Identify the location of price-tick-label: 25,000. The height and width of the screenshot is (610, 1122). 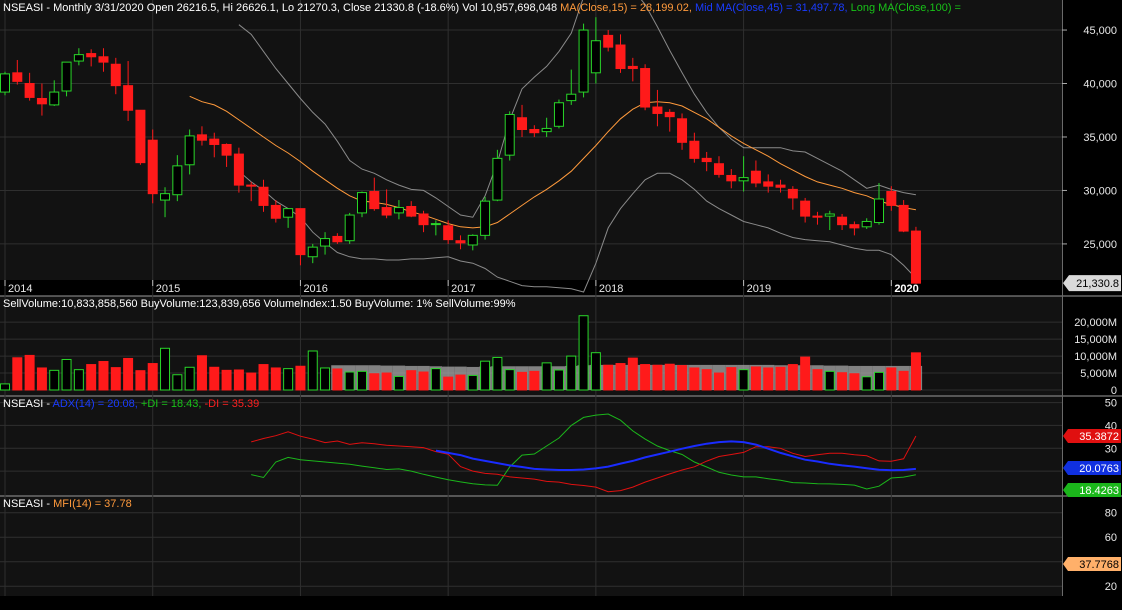
(1100, 245).